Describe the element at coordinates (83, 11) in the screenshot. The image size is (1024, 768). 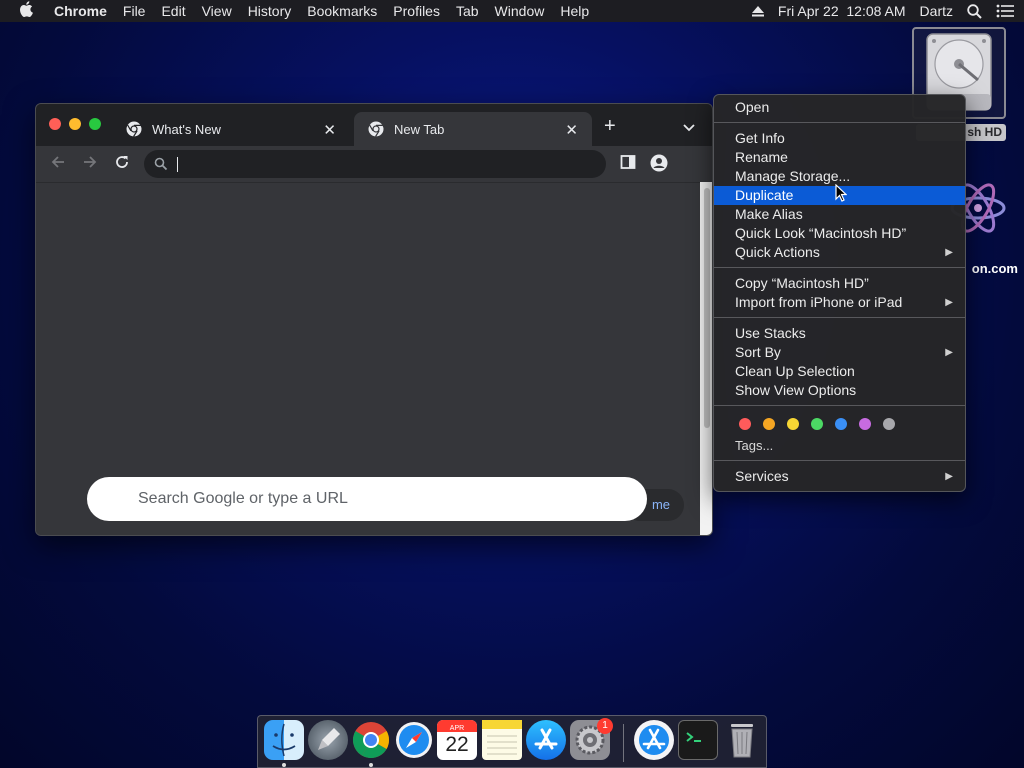
I see `menu-app-name: Chrome` at that location.